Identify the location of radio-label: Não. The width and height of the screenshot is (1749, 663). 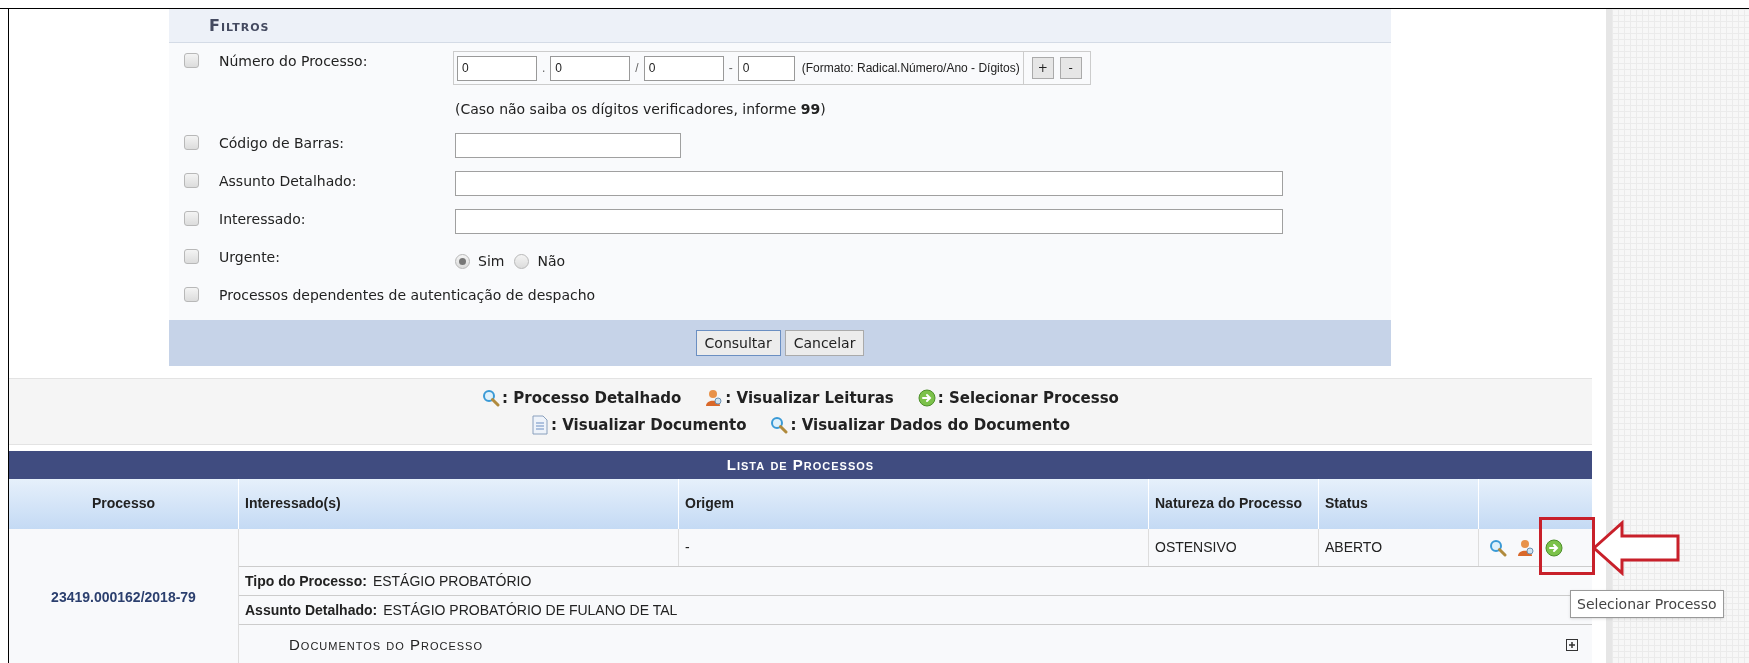
(551, 261).